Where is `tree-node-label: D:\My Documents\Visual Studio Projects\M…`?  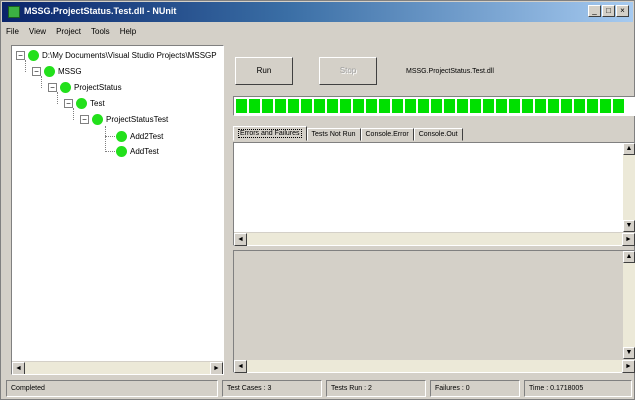
tree-node-label: D:\My Documents\Visual Studio Projects\M… is located at coordinates (129, 55).